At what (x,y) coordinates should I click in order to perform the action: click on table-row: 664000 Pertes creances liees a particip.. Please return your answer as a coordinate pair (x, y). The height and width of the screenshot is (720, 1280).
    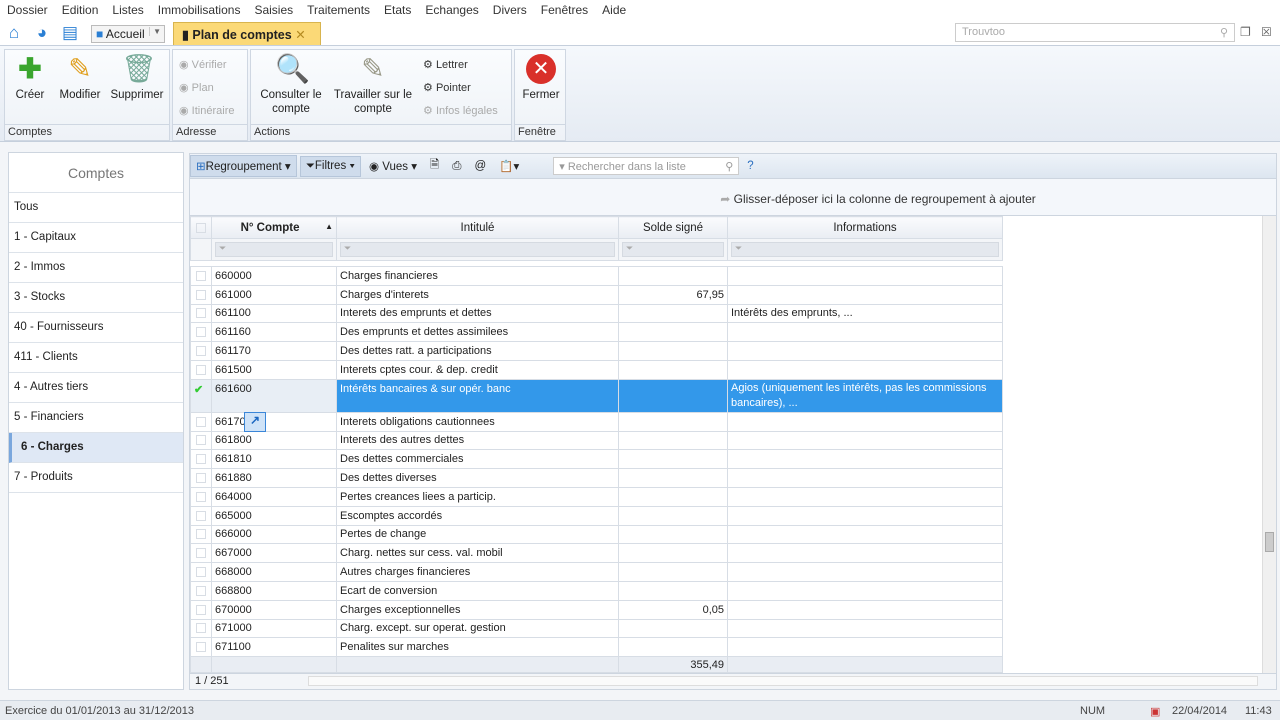
    Looking at the image, I should click on (596, 496).